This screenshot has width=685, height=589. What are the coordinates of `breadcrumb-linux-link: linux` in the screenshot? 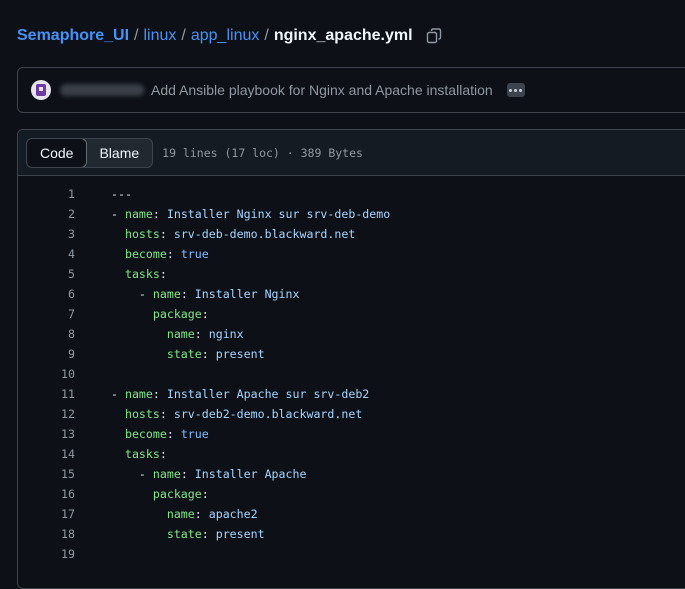 It's located at (160, 36).